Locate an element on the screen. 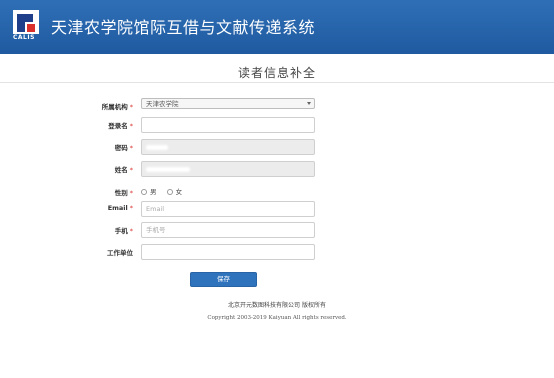 The image size is (554, 378). institution-select: 天津农学院 is located at coordinates (228, 103).